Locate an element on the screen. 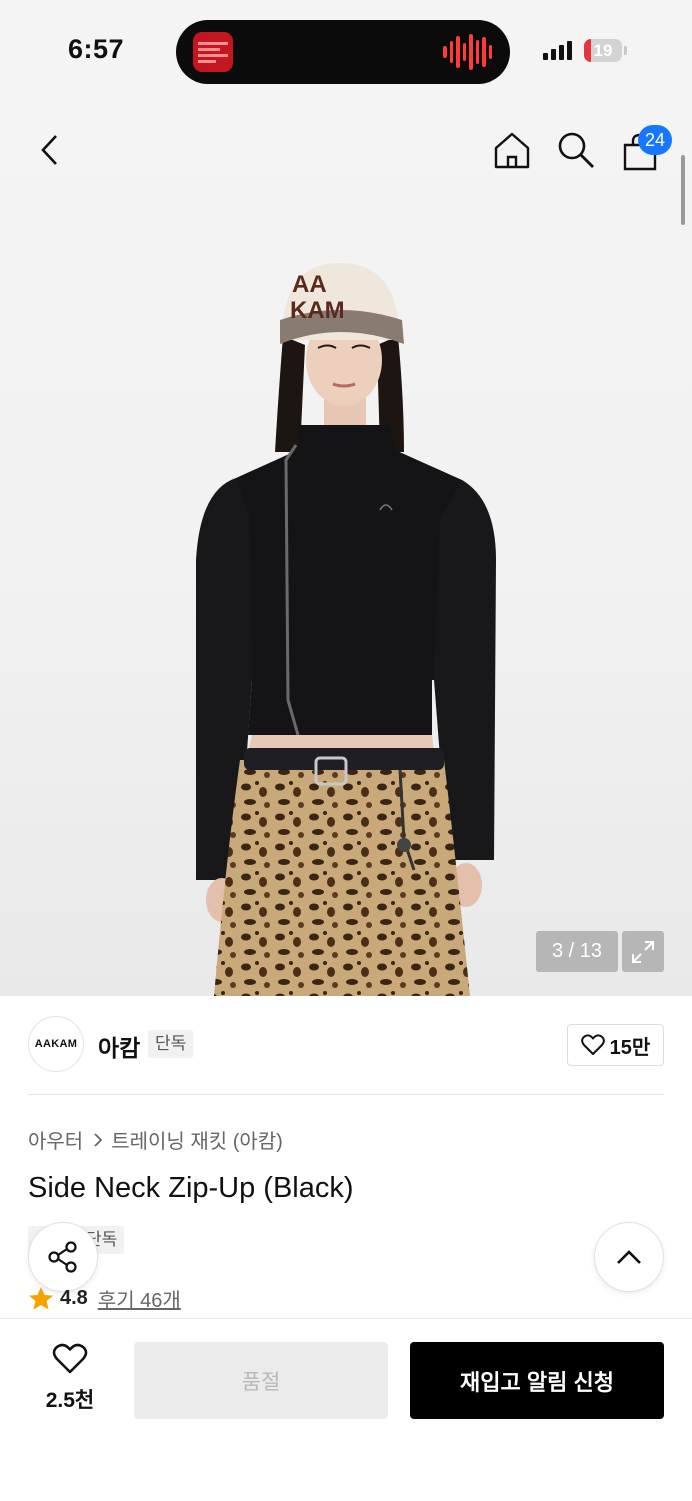 The width and height of the screenshot is (692, 1501). brand-logo: AAKAM is located at coordinates (56, 1044).